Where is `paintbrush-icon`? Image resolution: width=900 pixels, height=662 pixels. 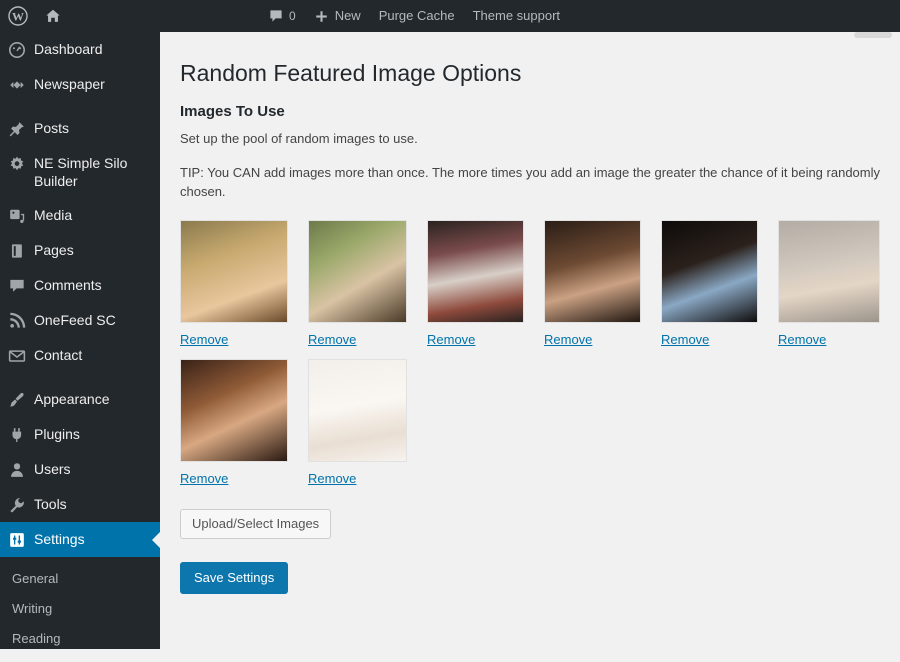 paintbrush-icon is located at coordinates (17, 399).